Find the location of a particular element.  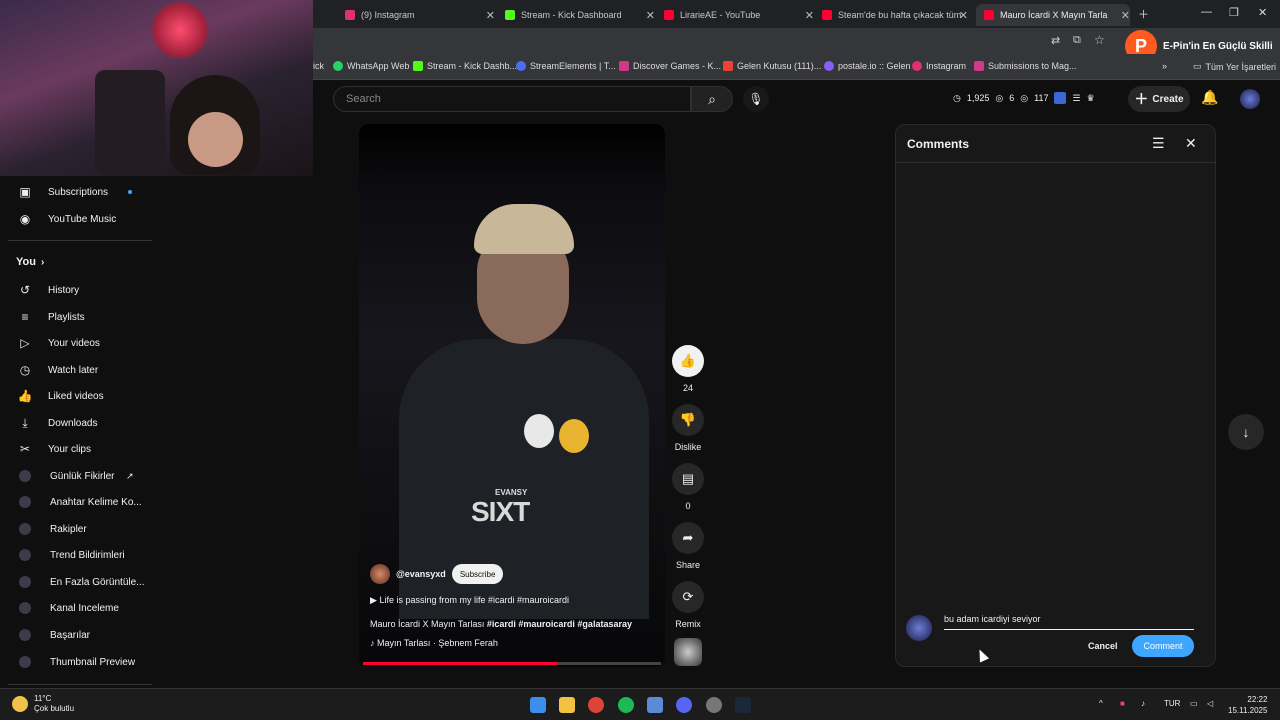

dislike-button: 👎 Dislike is located at coordinates (688, 428).